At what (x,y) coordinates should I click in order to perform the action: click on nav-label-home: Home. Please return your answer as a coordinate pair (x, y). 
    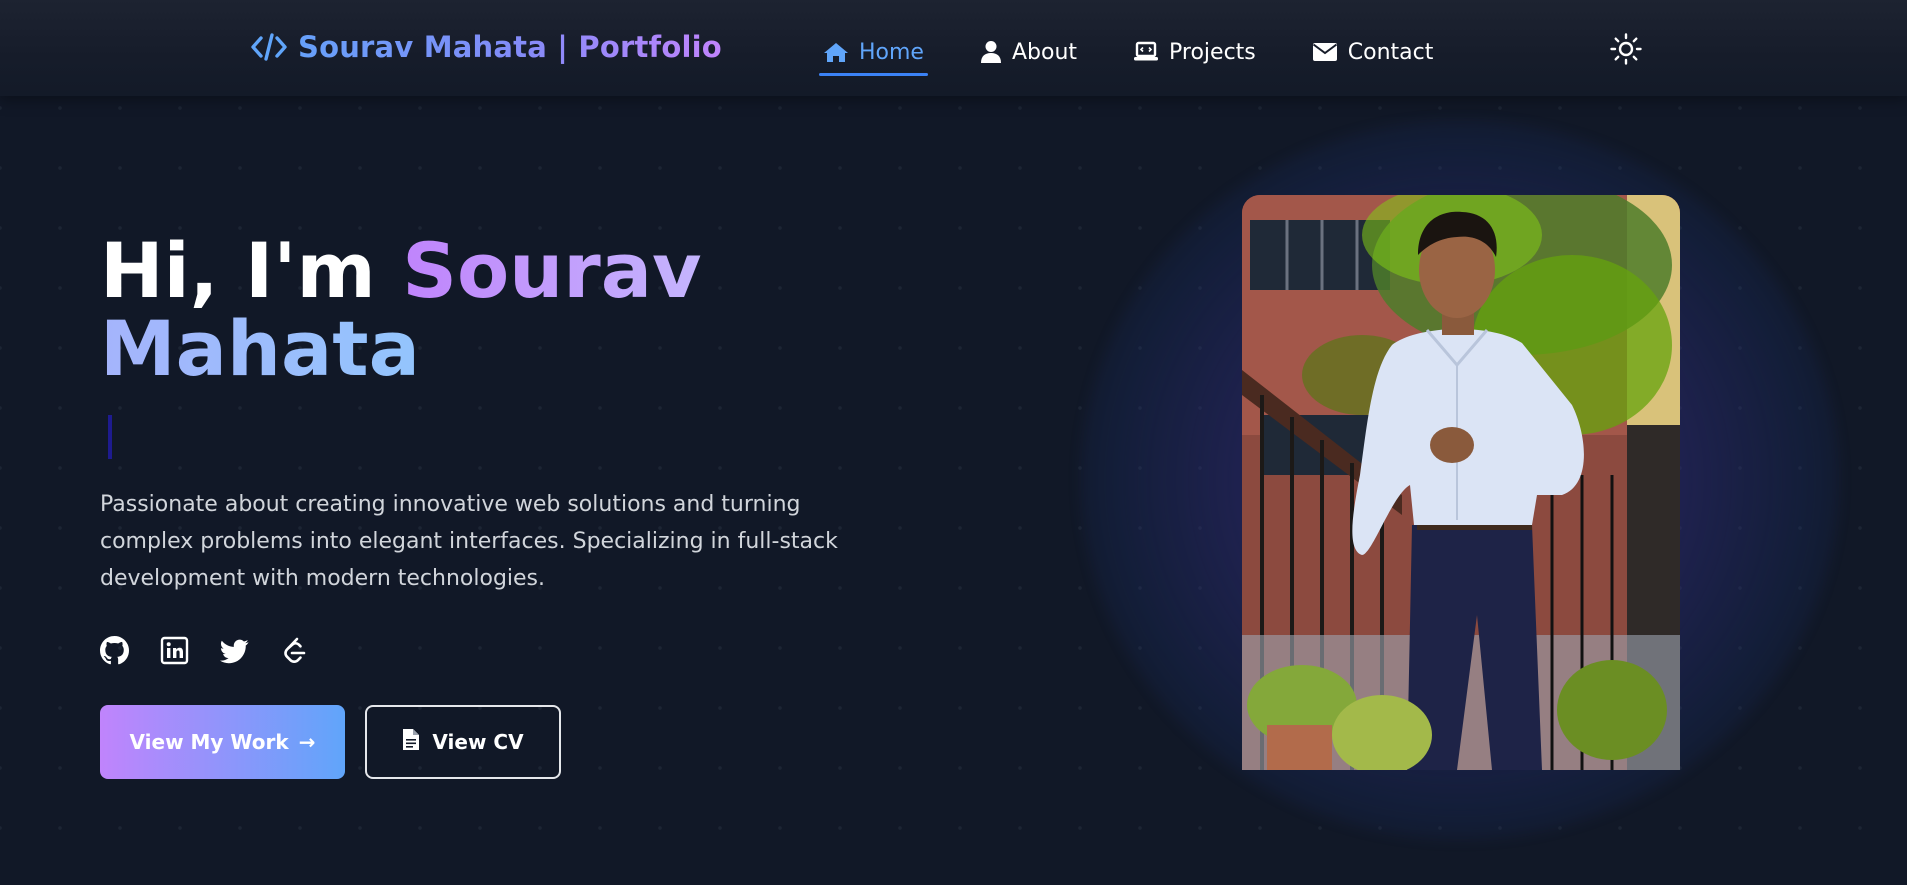
    Looking at the image, I should click on (891, 52).